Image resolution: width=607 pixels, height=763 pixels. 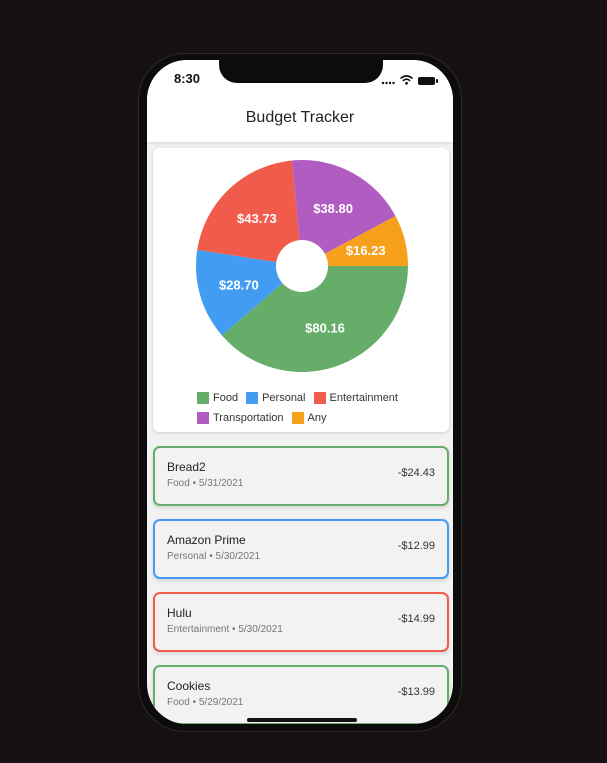 I want to click on pie-slice-label: $43.73, so click(x=257, y=218).